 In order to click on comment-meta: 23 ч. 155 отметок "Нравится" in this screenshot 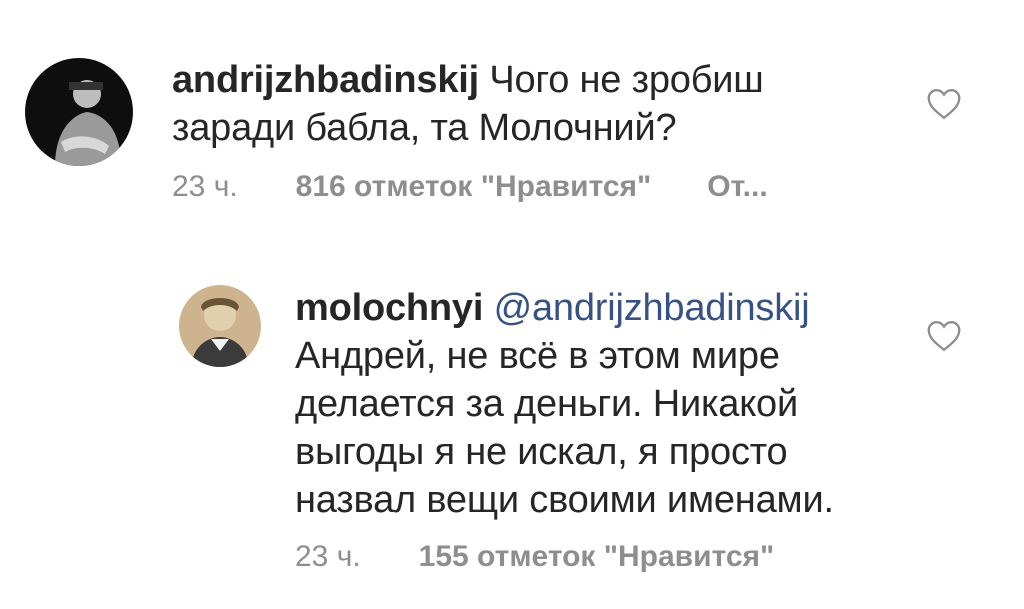, I will do `click(534, 557)`.